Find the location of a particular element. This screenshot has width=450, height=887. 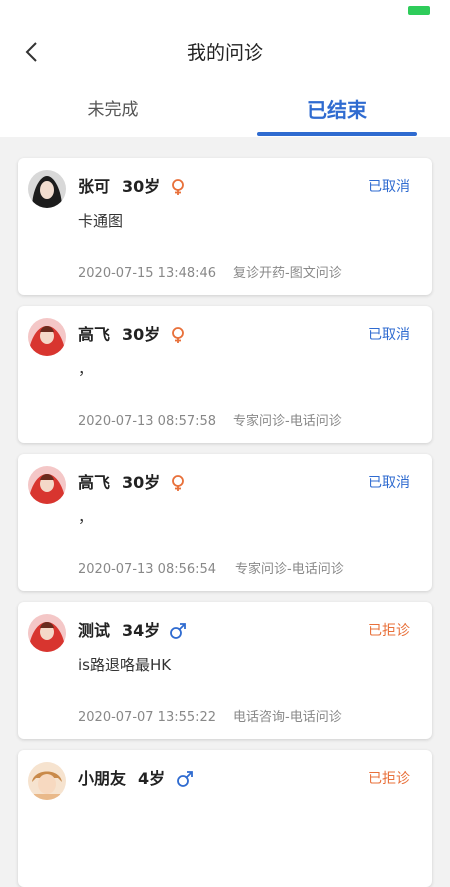

battery-icon is located at coordinates (419, 10).